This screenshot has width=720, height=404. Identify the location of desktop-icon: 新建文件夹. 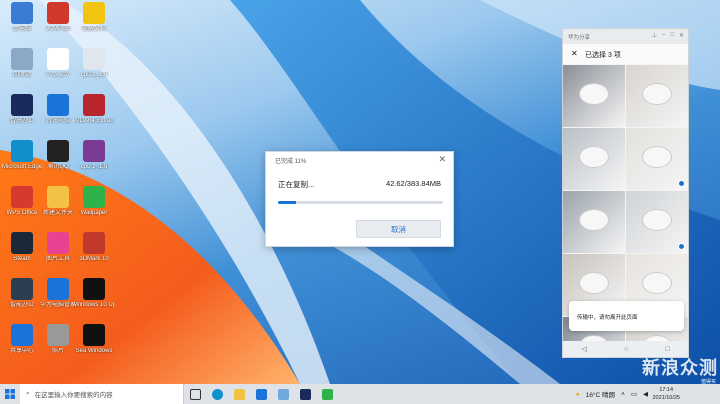
(58, 208).